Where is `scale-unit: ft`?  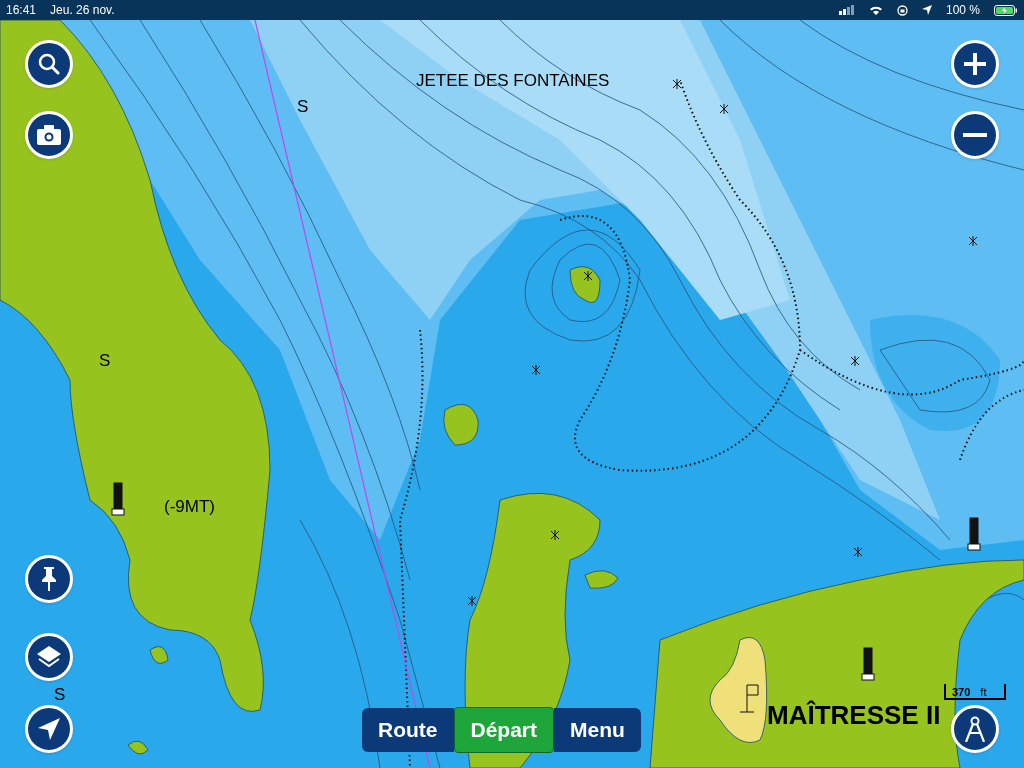
scale-unit: ft is located at coordinates (983, 692).